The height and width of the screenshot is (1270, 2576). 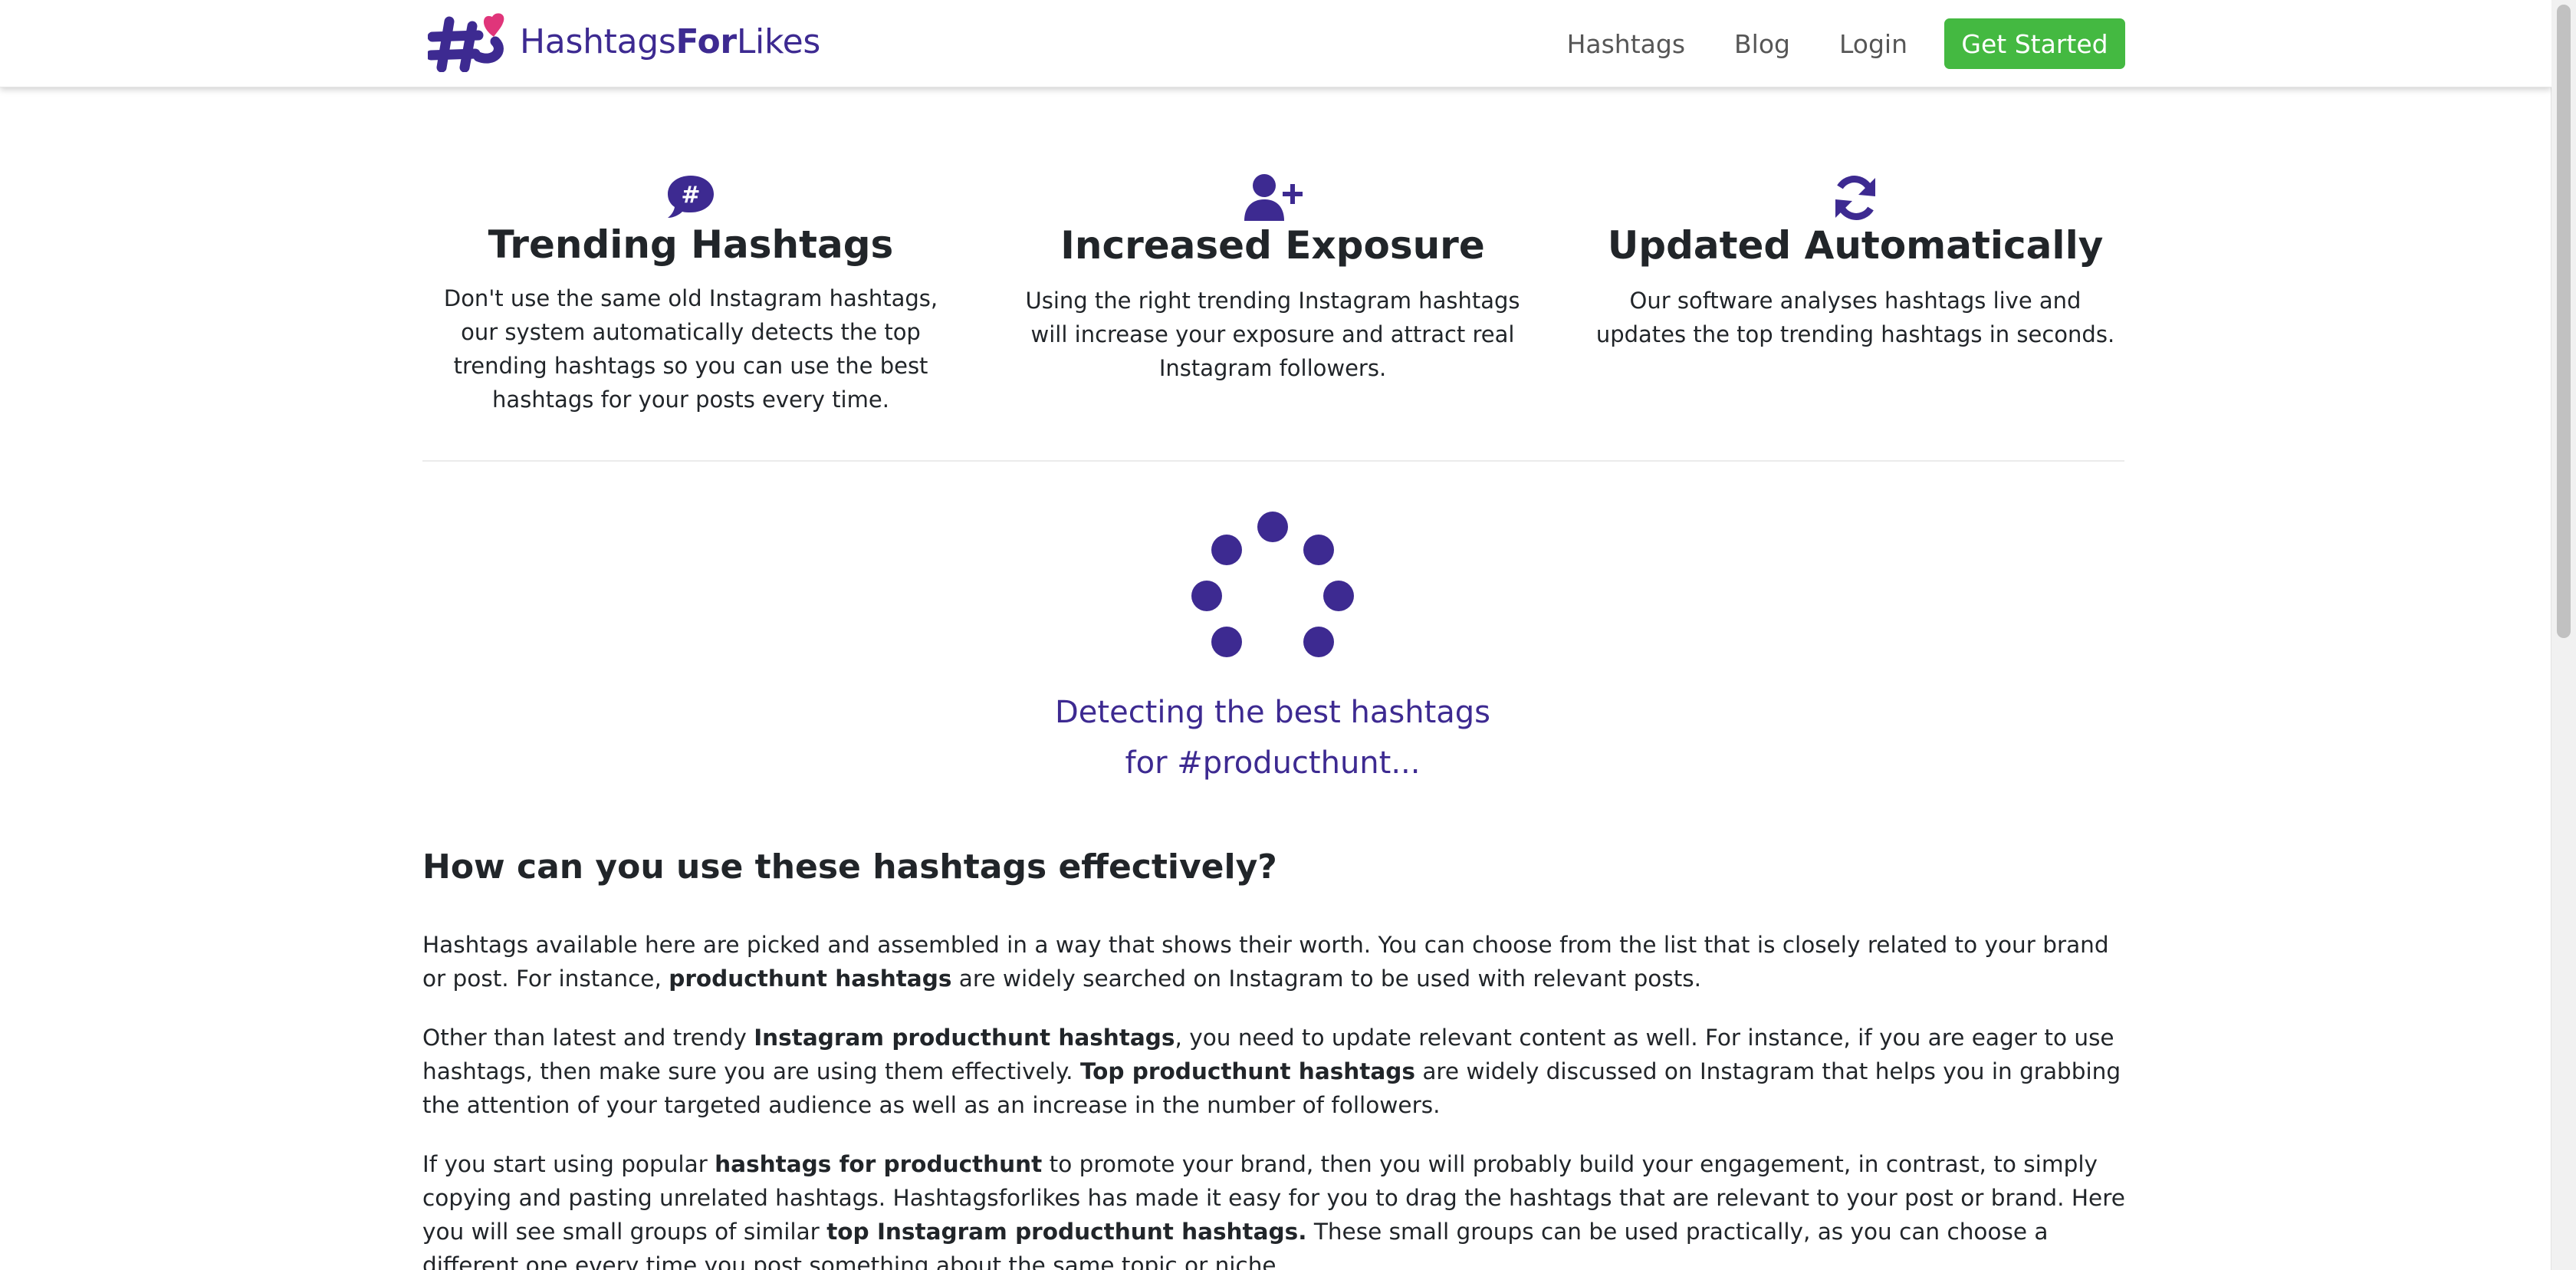 What do you see at coordinates (1873, 44) in the screenshot?
I see `nav-link-login: Login` at bounding box center [1873, 44].